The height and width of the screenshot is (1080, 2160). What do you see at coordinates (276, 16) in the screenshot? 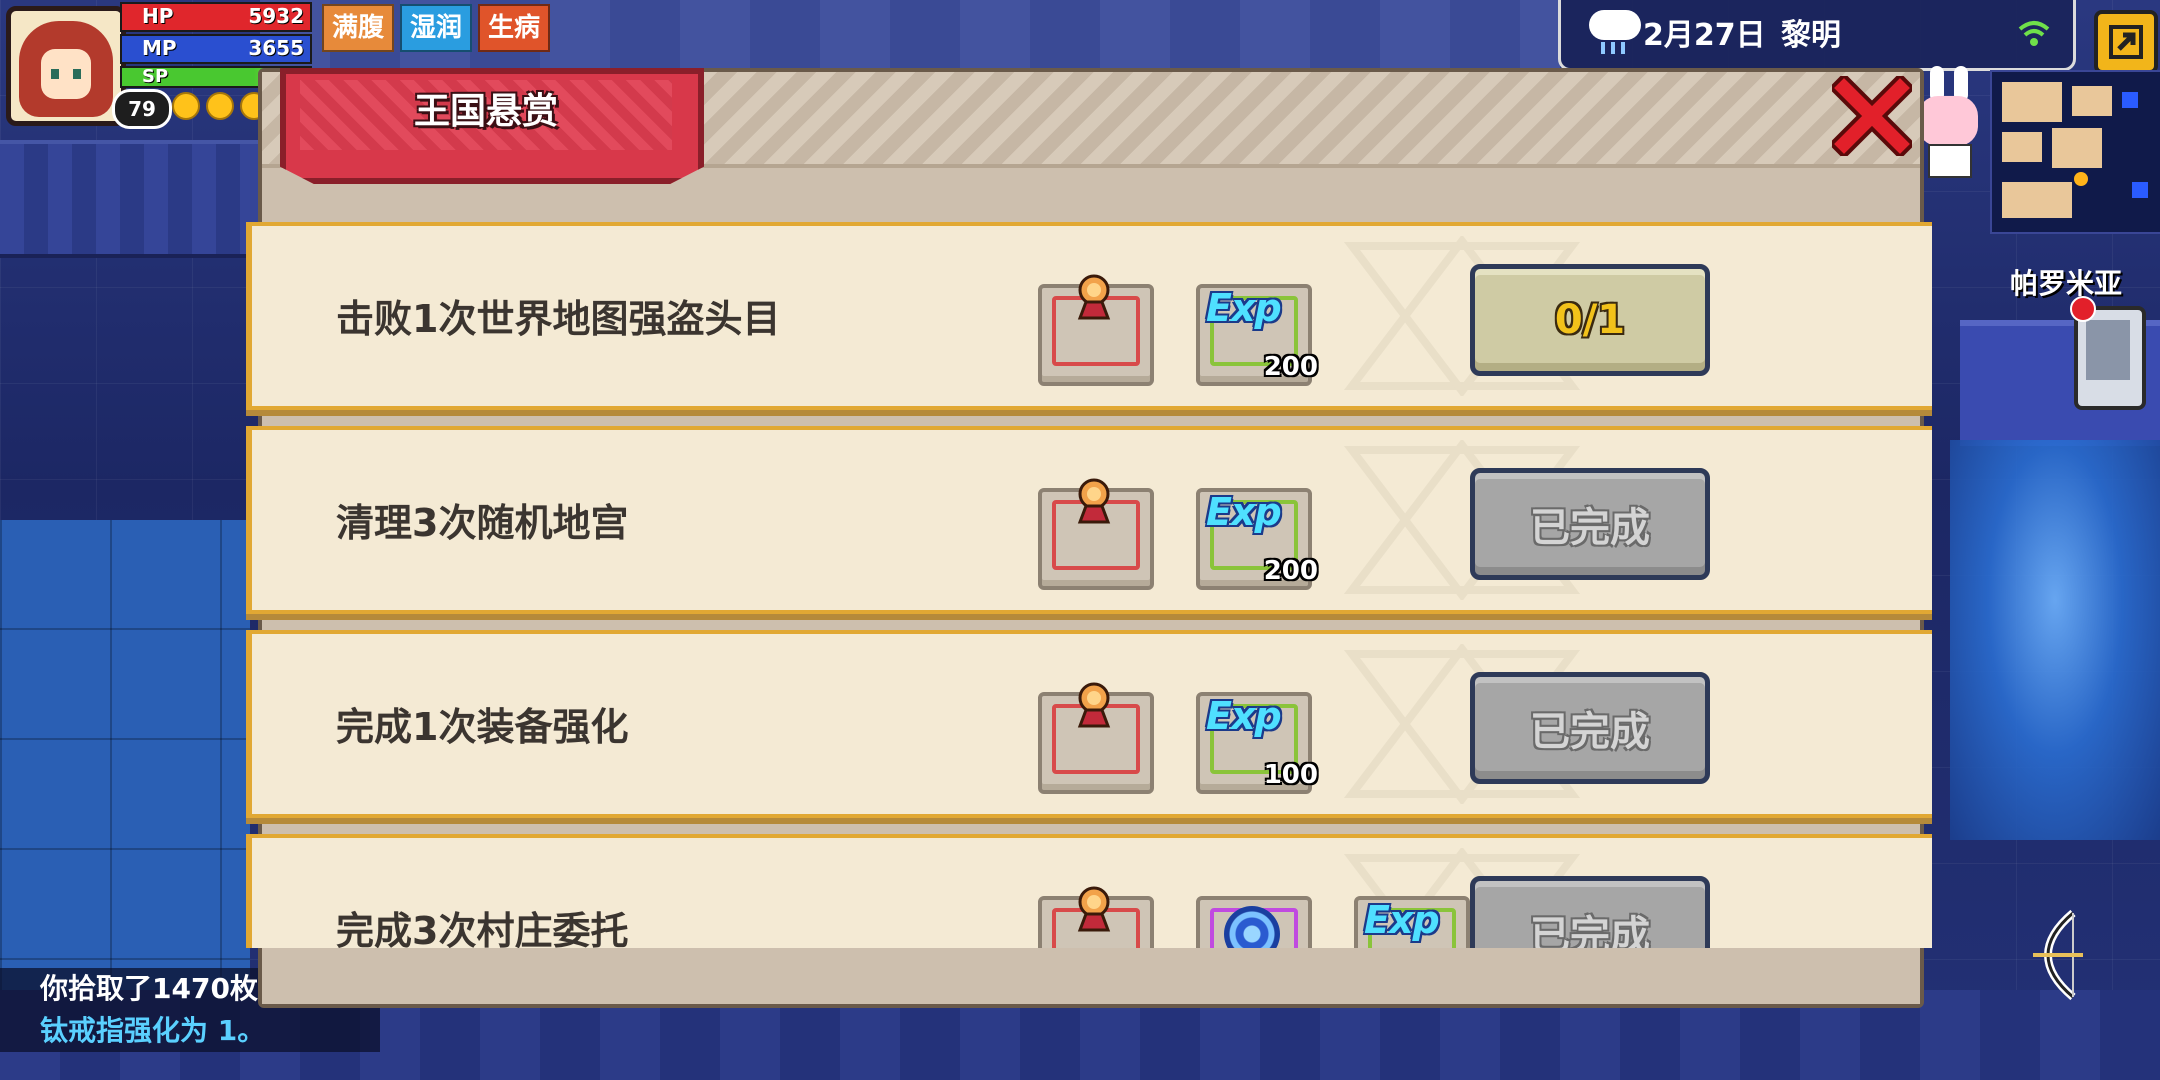
I see `hp-value: 5932` at bounding box center [276, 16].